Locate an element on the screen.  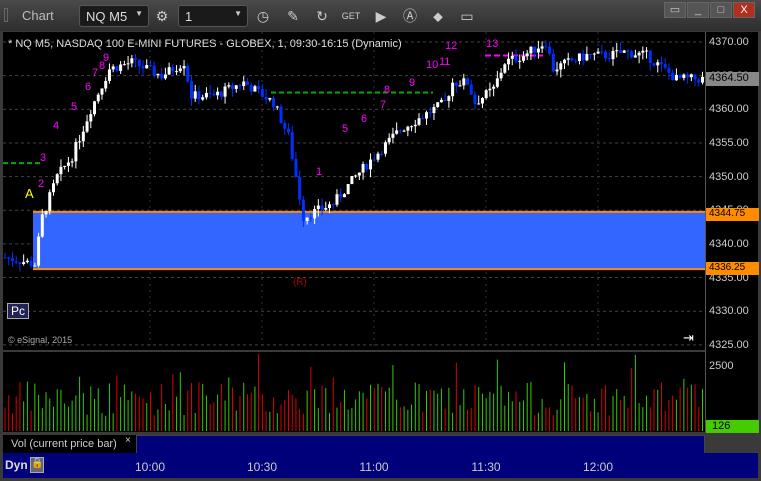
alert-icon: Ⓐ is located at coordinates (410, 16).